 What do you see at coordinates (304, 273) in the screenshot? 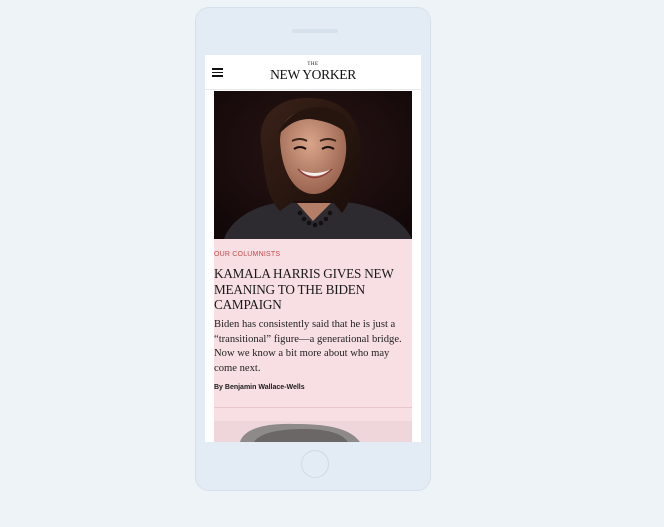
I see `headline-line: KAMALA HARRIS GIVES NEW` at bounding box center [304, 273].